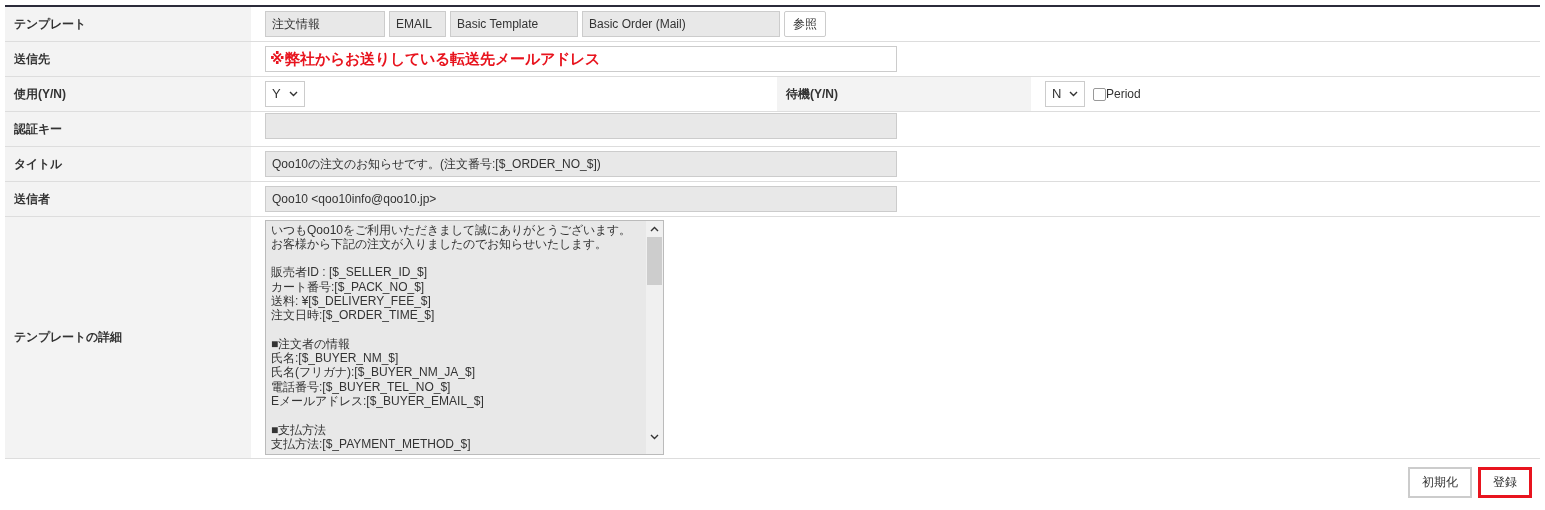 The height and width of the screenshot is (510, 1545). I want to click on text-line: ■支払方法, so click(299, 429).